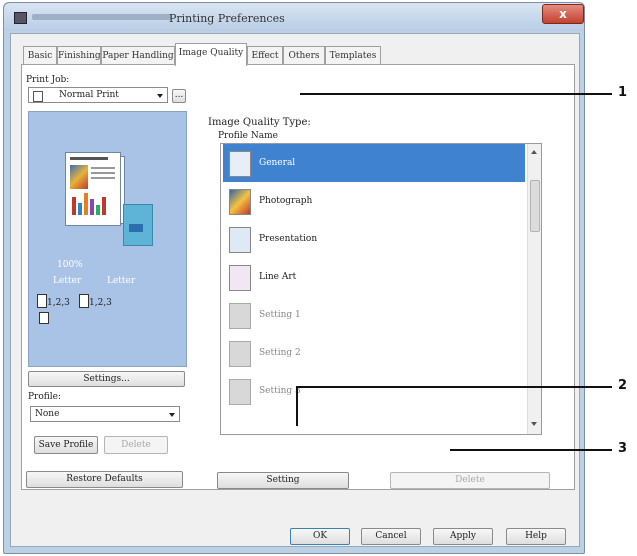 Image resolution: width=637 pixels, height=556 pixels. Describe the element at coordinates (374, 277) in the screenshot. I see `list-item-line-art: Line Art` at that location.